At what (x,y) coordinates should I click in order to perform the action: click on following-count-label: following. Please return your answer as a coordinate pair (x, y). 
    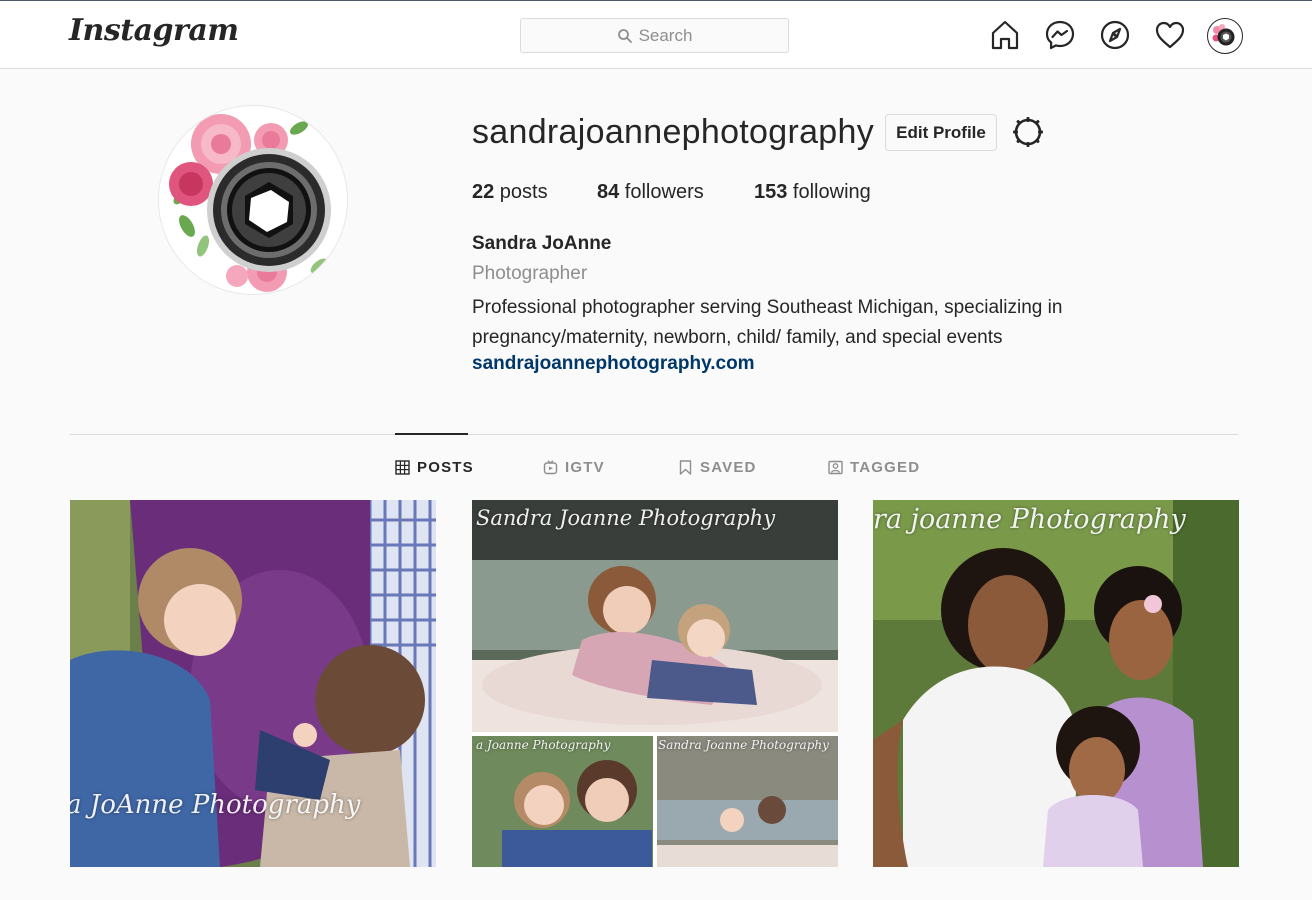
    Looking at the image, I should click on (829, 192).